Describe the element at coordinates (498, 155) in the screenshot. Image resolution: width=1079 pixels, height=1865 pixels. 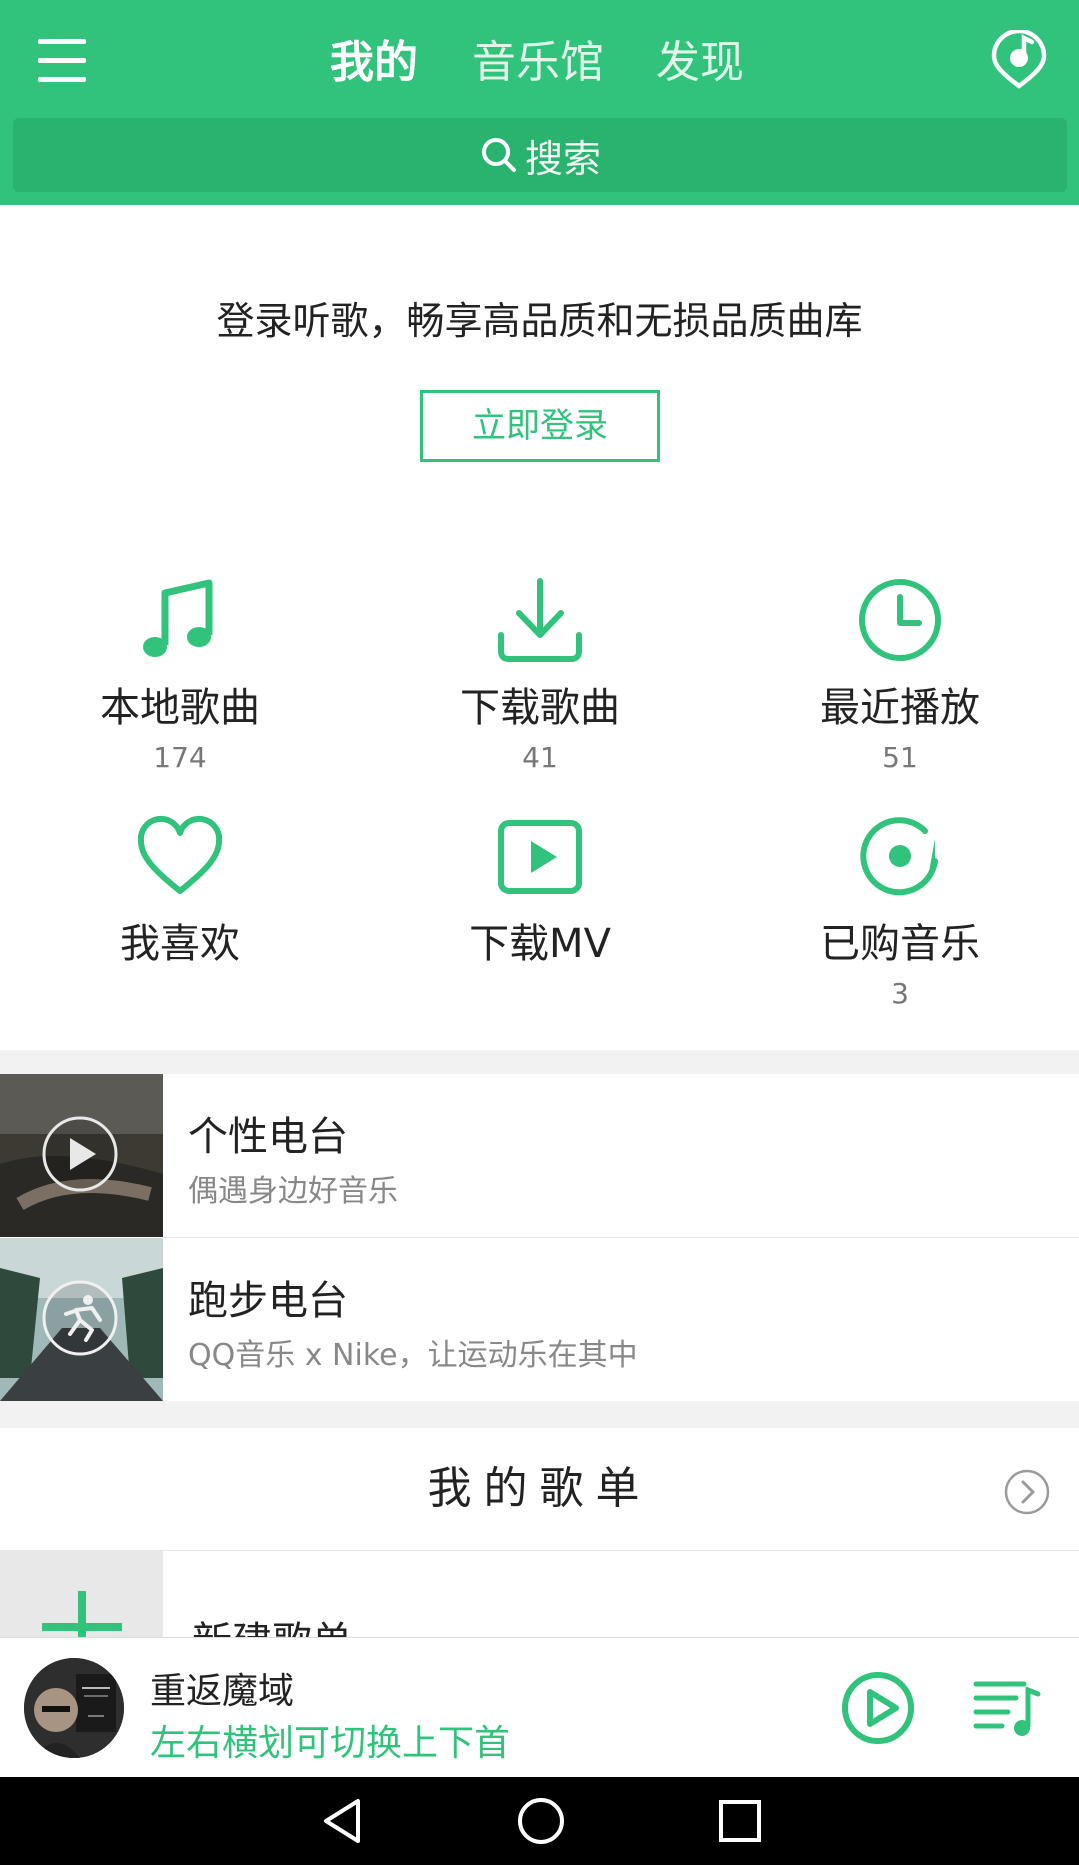
I see `search-icon` at that location.